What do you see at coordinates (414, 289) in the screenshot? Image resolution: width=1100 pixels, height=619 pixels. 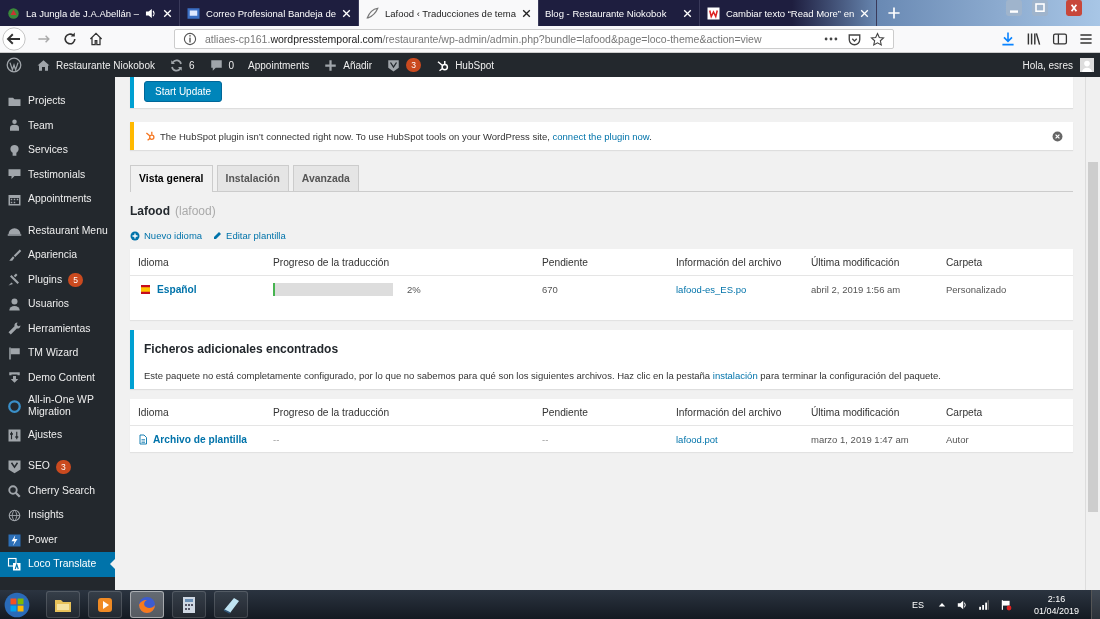 I see `progress-percent: 2%` at bounding box center [414, 289].